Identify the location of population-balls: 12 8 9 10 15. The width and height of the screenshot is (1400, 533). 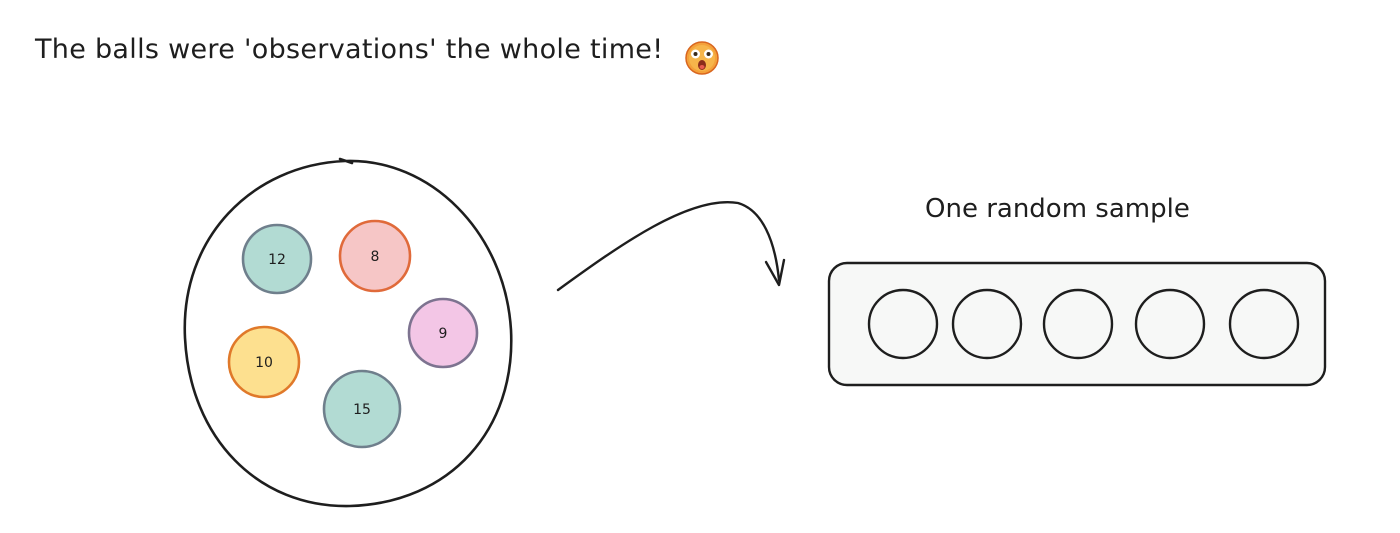
(353, 334).